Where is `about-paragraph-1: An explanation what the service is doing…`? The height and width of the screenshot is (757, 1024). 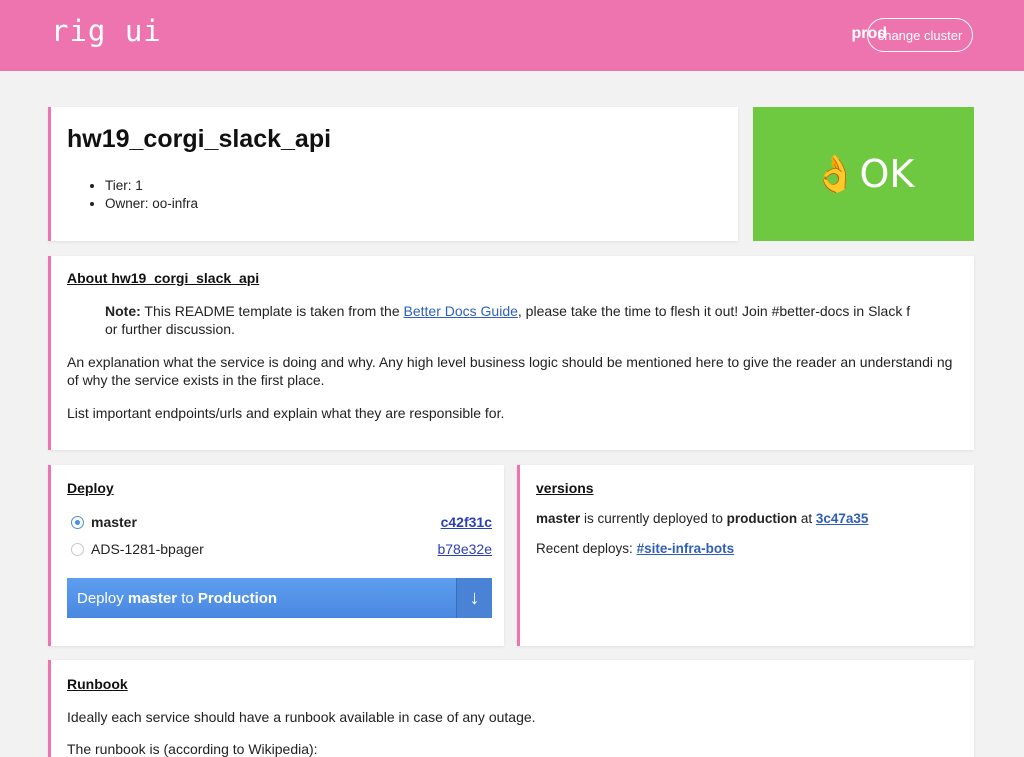 about-paragraph-1: An explanation what the service is doing… is located at coordinates (510, 371).